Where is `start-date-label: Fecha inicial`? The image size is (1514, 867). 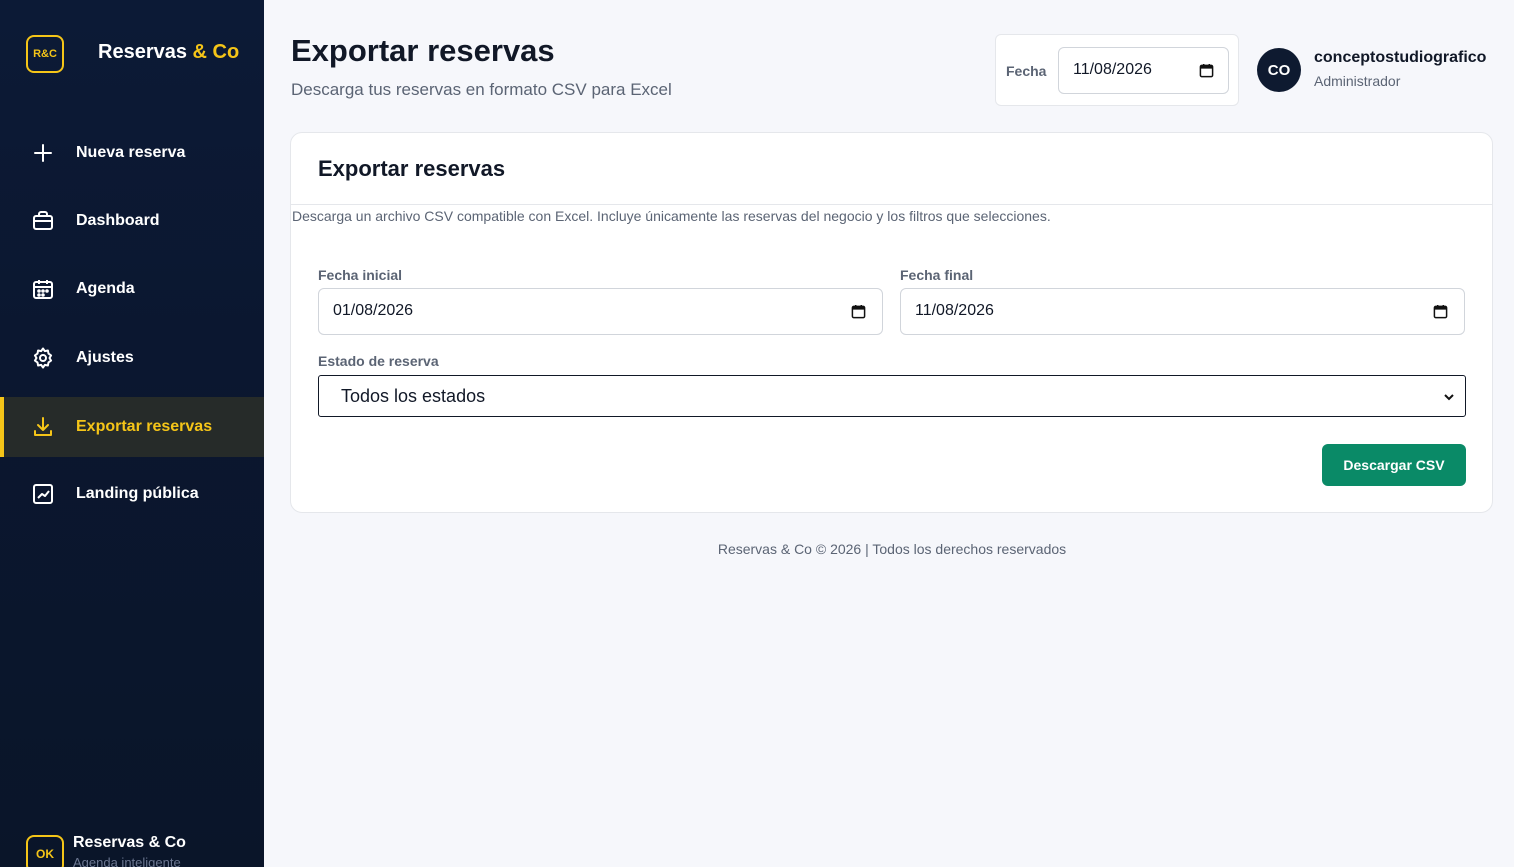
start-date-label: Fecha inicial is located at coordinates (360, 275).